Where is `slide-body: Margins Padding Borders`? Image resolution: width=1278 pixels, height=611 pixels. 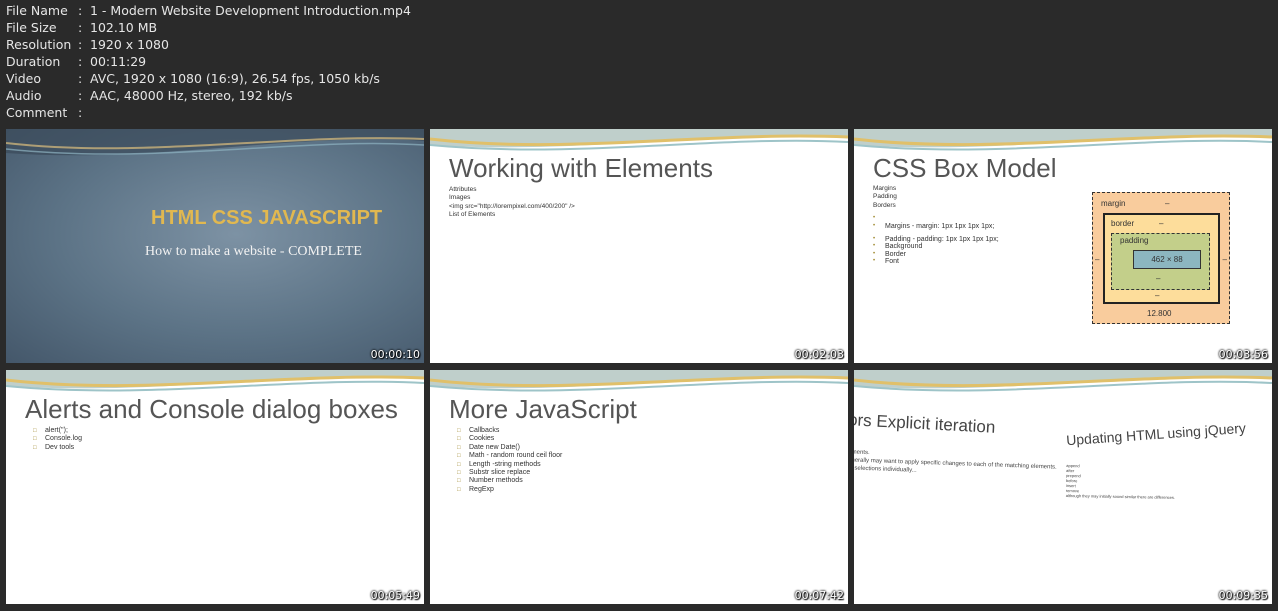 slide-body: Margins Padding Borders is located at coordinates (885, 197).